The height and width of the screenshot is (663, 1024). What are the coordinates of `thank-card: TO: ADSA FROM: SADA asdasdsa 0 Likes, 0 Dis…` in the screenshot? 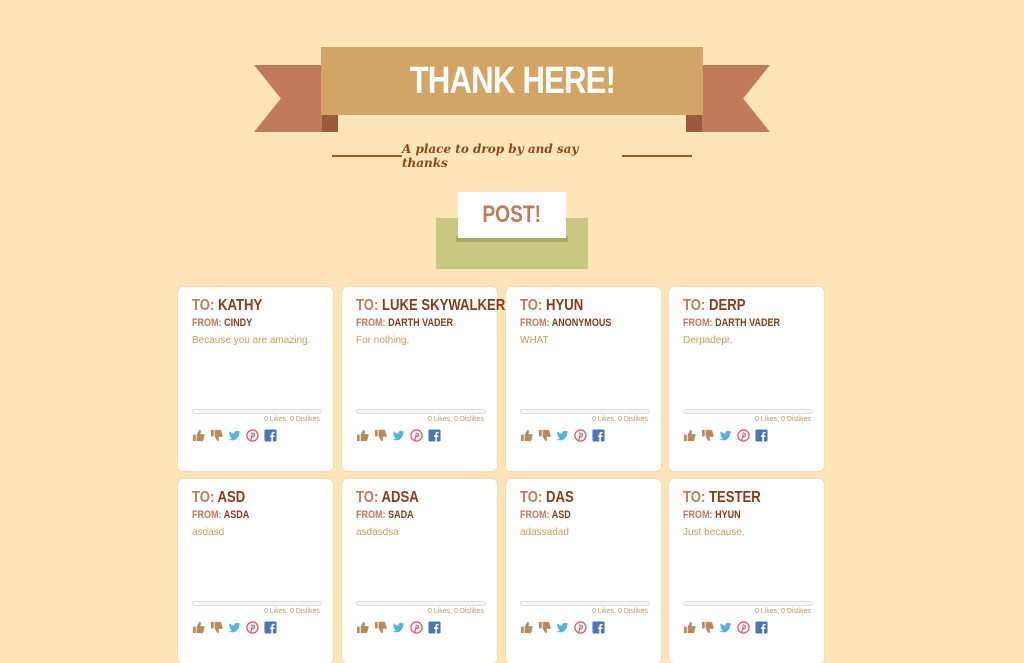 It's located at (419, 571).